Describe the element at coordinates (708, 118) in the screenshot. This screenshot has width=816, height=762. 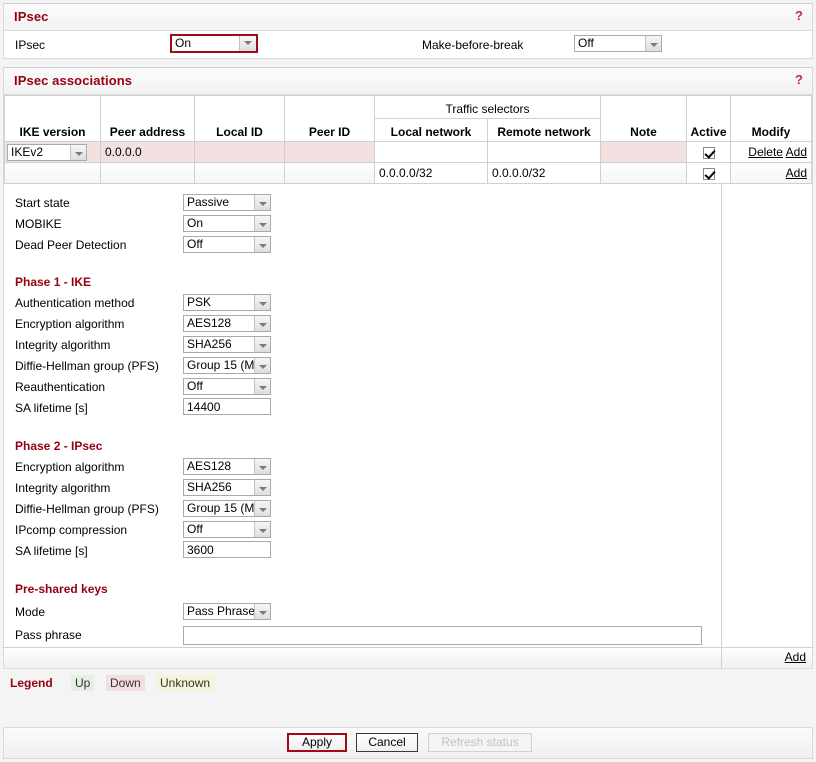
I see `col-active: Active` at that location.